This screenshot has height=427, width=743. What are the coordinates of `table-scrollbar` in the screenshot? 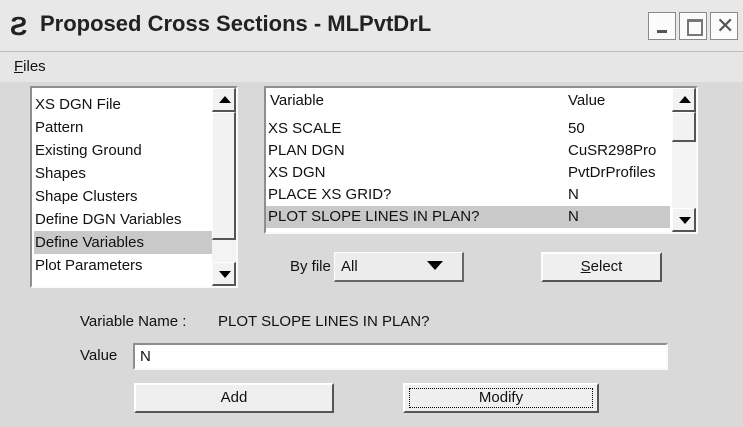 It's located at (684, 160).